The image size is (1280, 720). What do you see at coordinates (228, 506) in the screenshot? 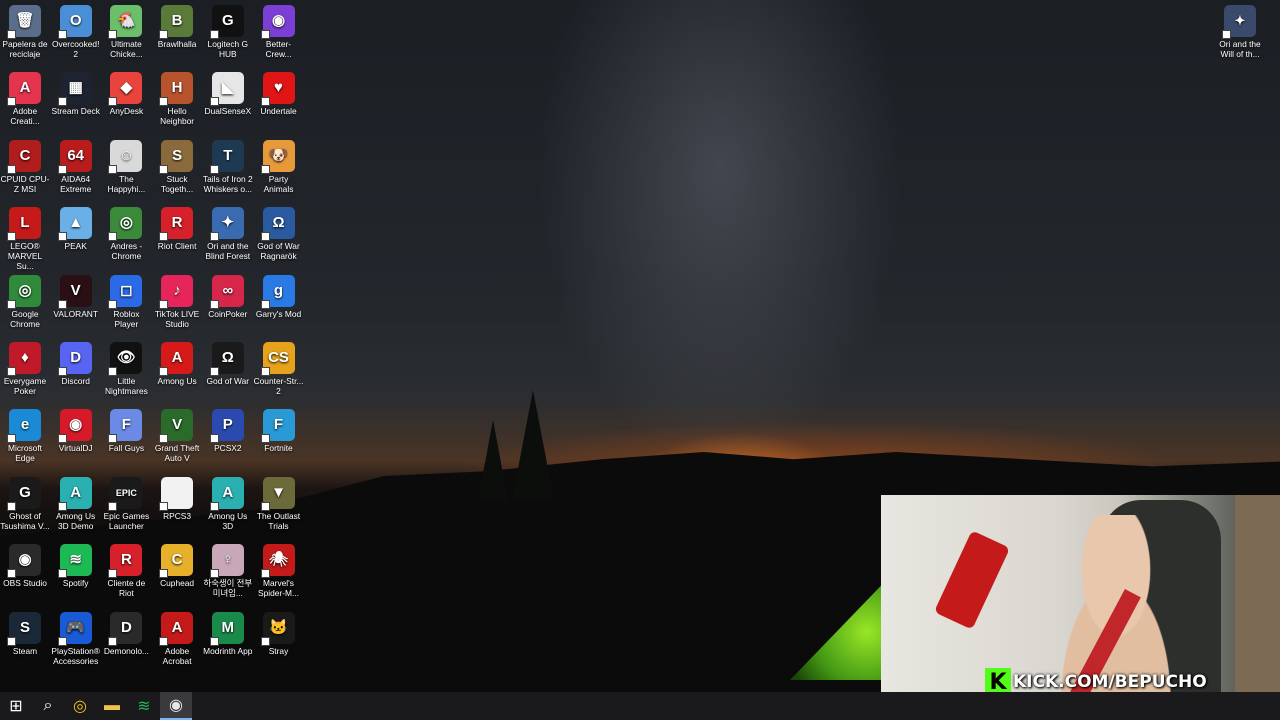
I see `desktop-icon: A Among Us 3D` at bounding box center [228, 506].